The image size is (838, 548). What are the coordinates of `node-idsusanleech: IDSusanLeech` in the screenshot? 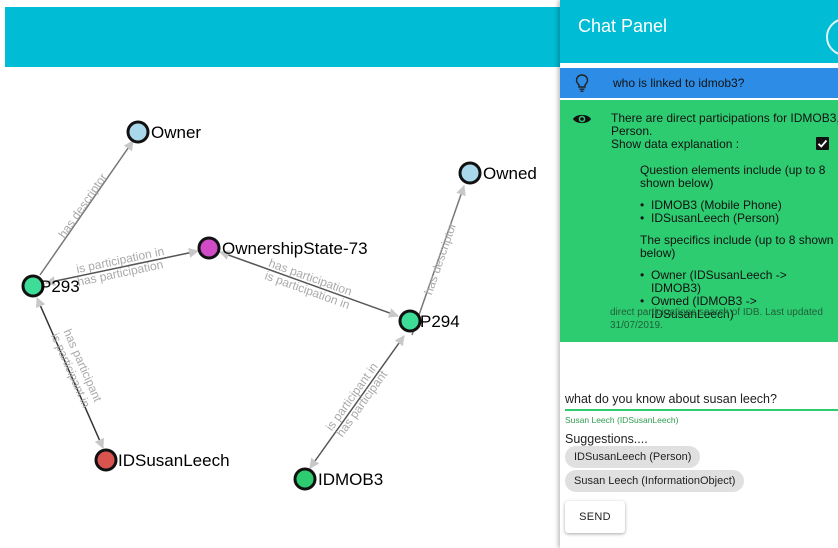 It's located at (162, 460).